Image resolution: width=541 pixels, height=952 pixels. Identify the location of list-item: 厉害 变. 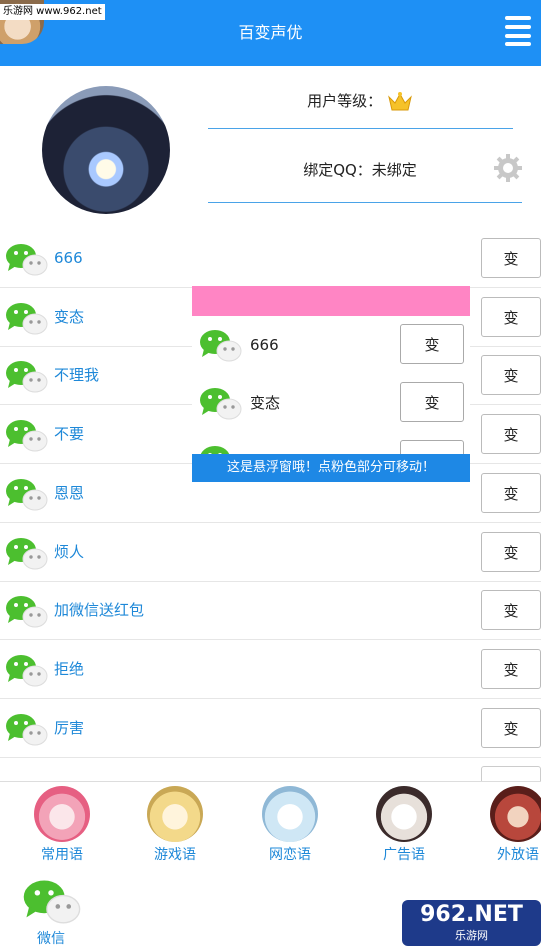
(270, 728).